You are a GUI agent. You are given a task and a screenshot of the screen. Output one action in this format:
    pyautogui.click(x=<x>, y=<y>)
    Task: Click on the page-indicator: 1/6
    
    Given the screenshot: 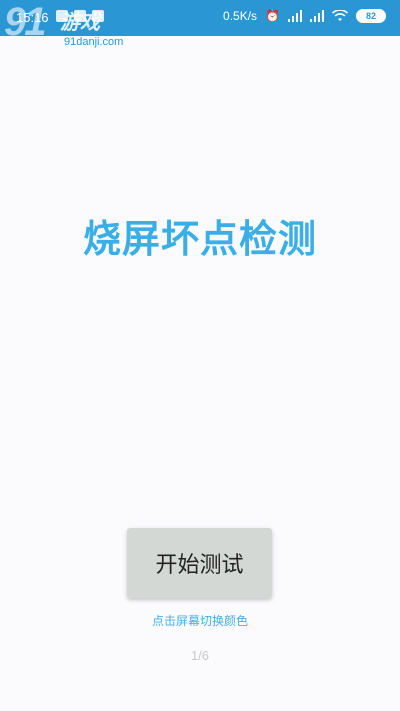 What is the action you would take?
    pyautogui.click(x=200, y=655)
    